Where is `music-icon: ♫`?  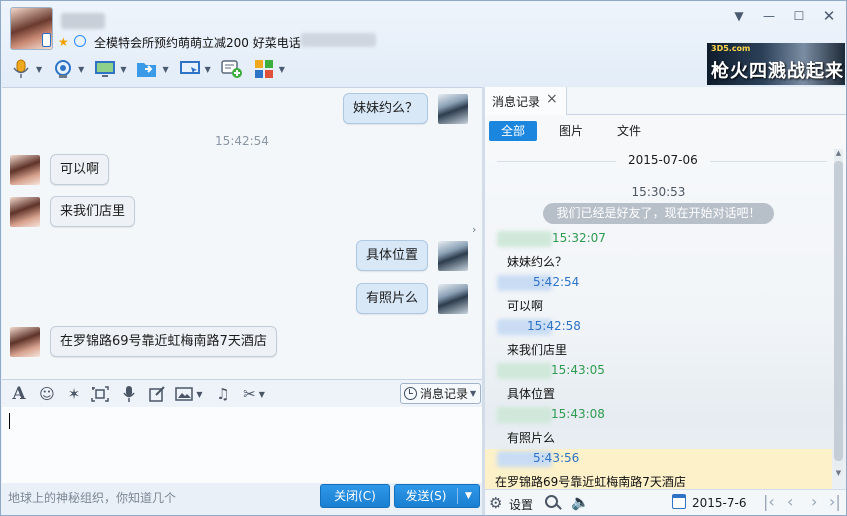 music-icon: ♫ is located at coordinates (223, 394).